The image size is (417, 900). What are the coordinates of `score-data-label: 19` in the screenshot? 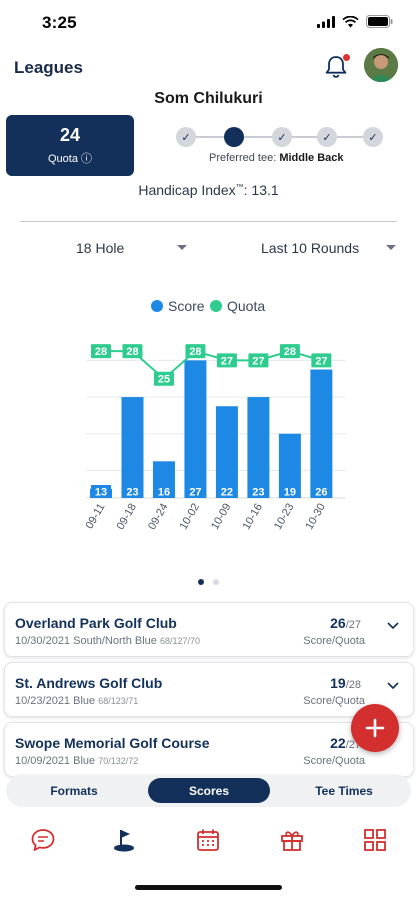 It's located at (290, 493).